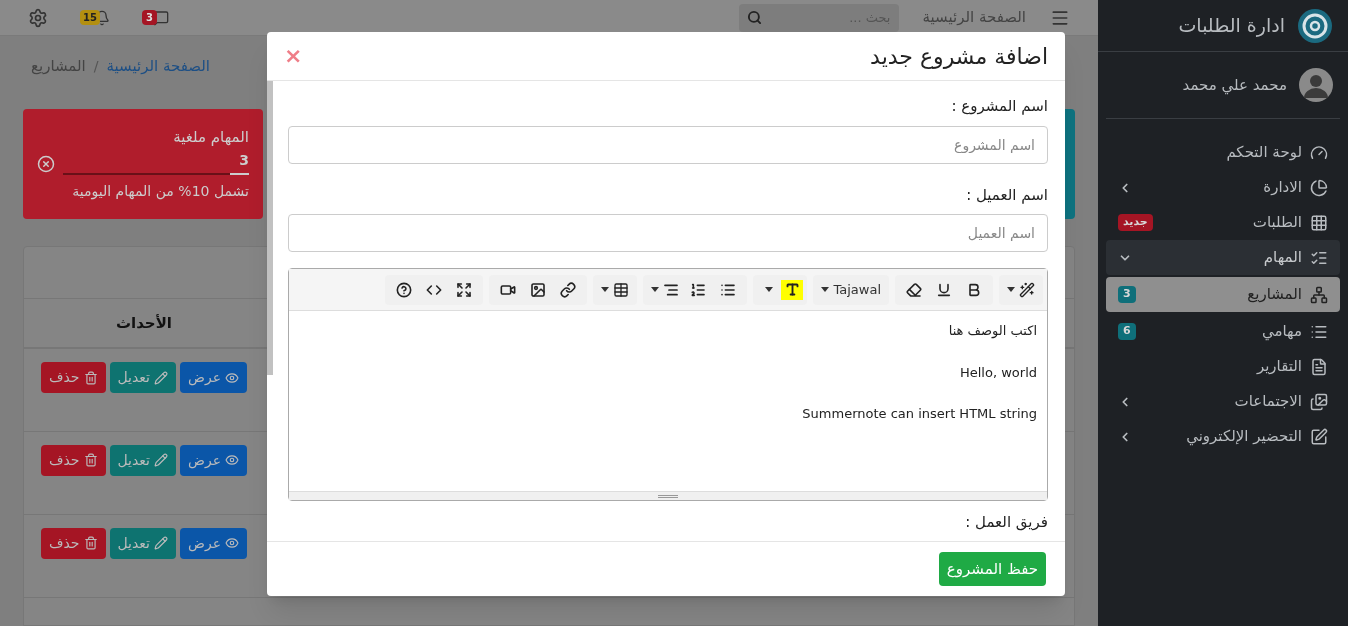  I want to click on sidebar-item: التحضير الإلكتروني, so click(1223, 436).